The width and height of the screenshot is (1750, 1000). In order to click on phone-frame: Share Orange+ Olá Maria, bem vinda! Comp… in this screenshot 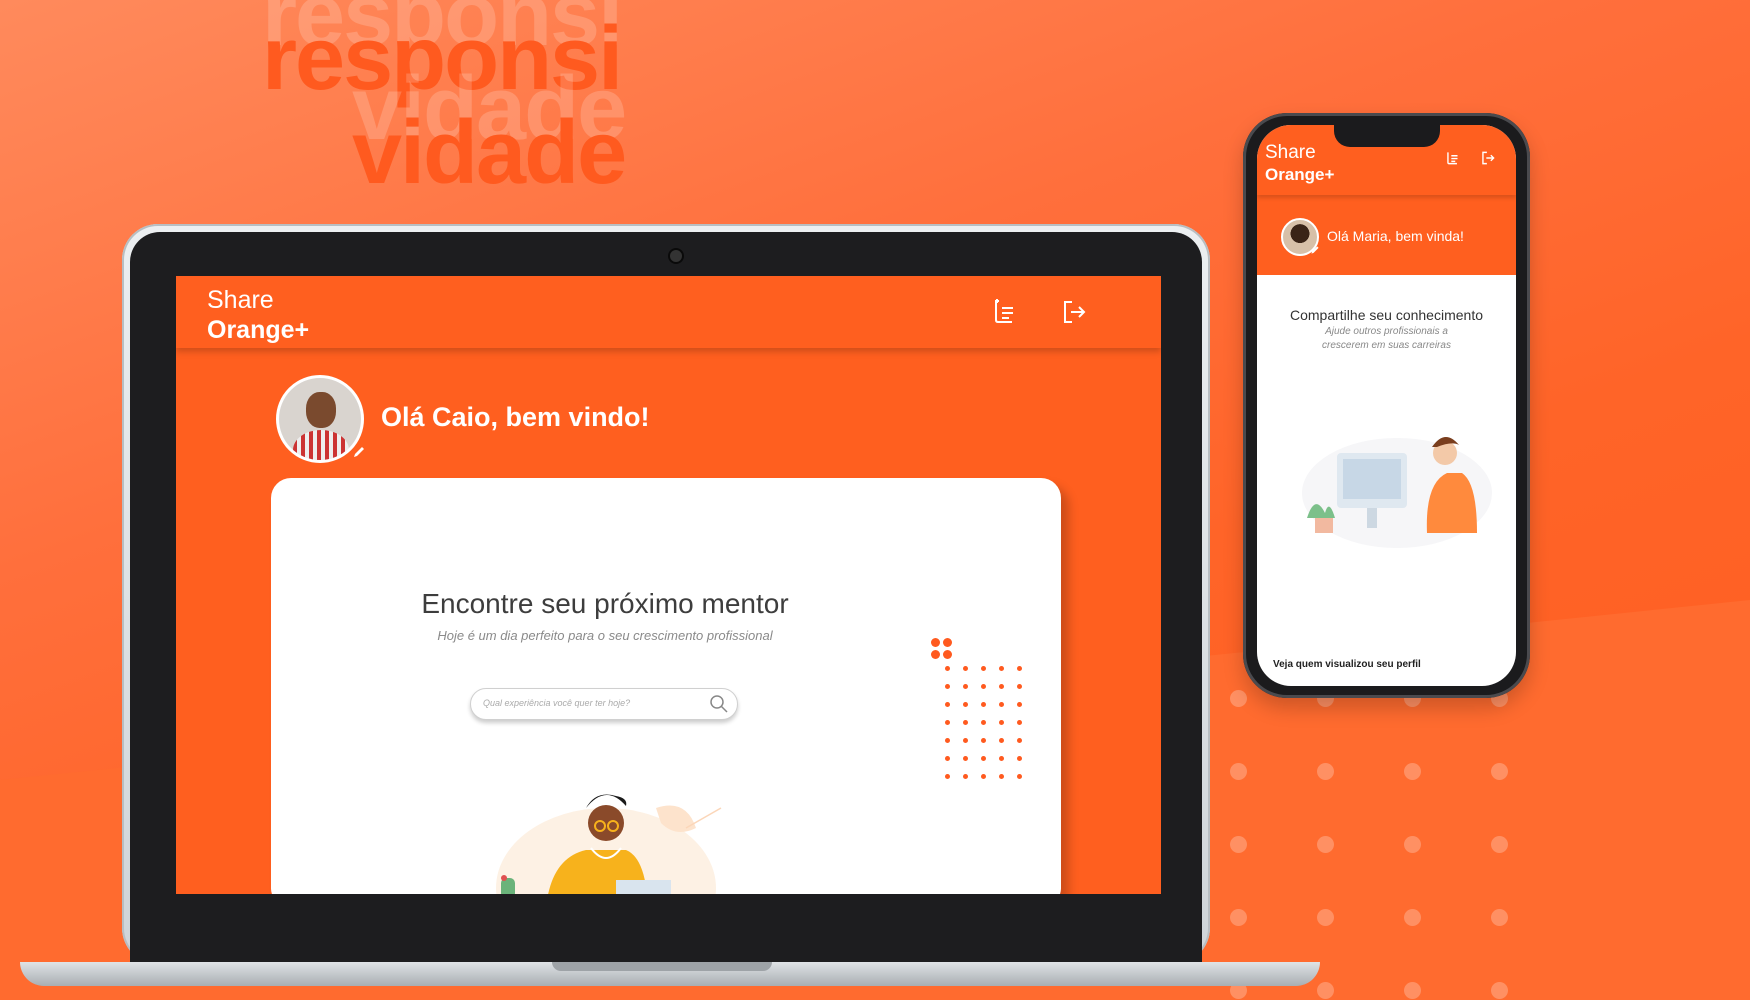, I will do `click(1386, 405)`.